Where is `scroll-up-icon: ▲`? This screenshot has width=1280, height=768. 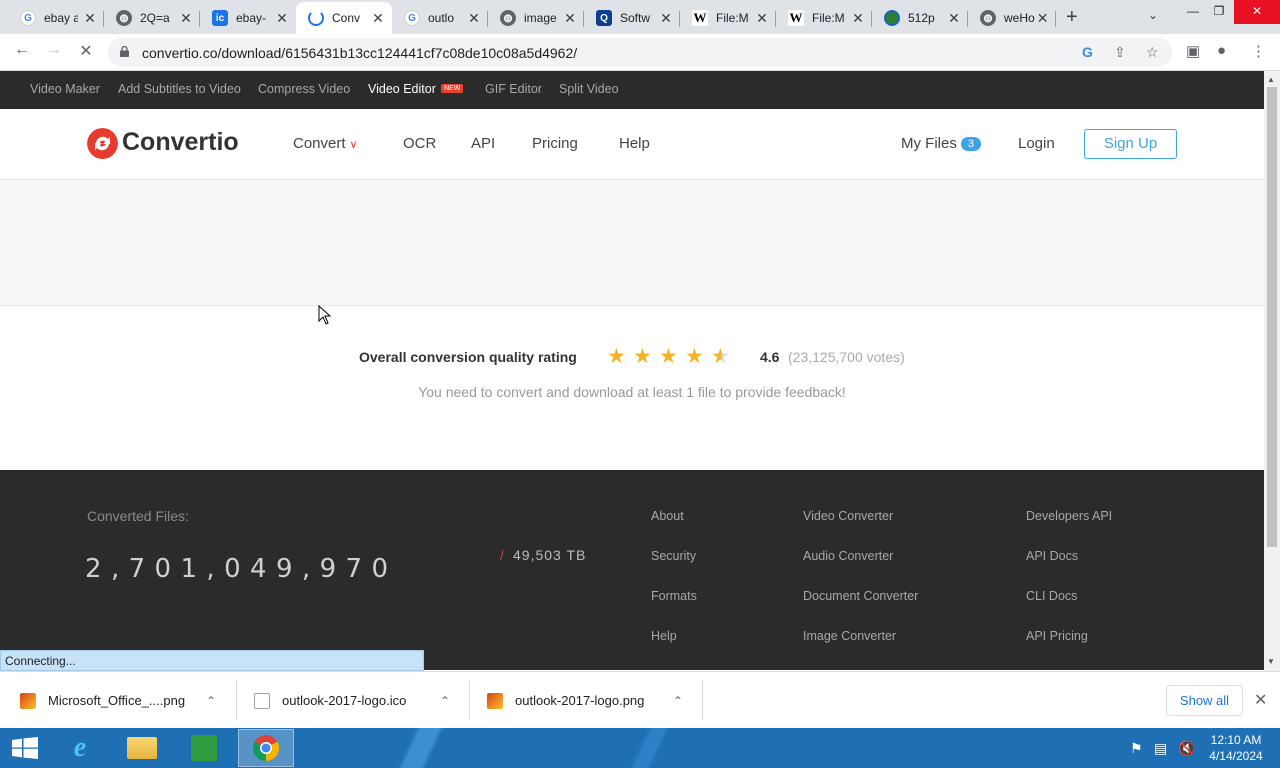 scroll-up-icon: ▲ is located at coordinates (1271, 79).